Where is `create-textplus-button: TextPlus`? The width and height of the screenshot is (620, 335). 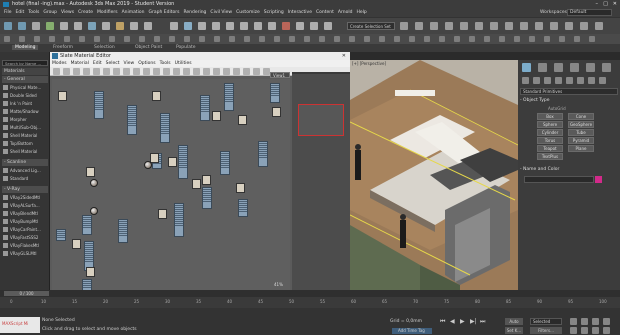
create-textplus-button: TextPlus is located at coordinates (550, 156).